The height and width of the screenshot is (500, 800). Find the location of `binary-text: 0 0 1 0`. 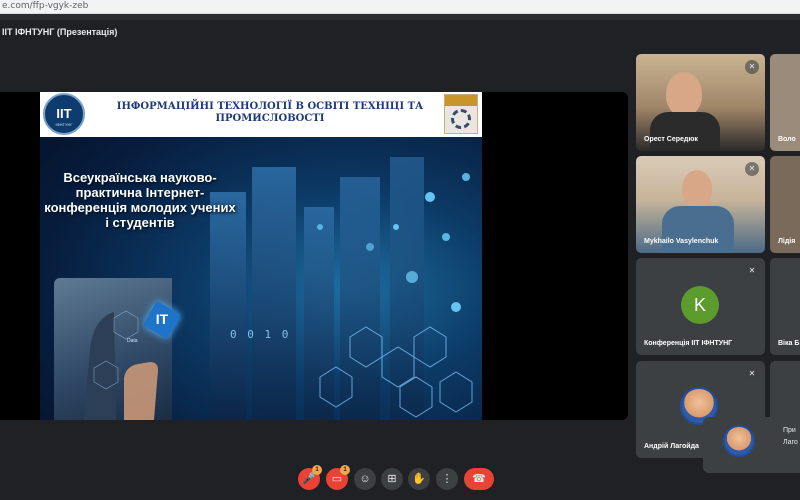

binary-text: 0 0 1 0 is located at coordinates (260, 334).